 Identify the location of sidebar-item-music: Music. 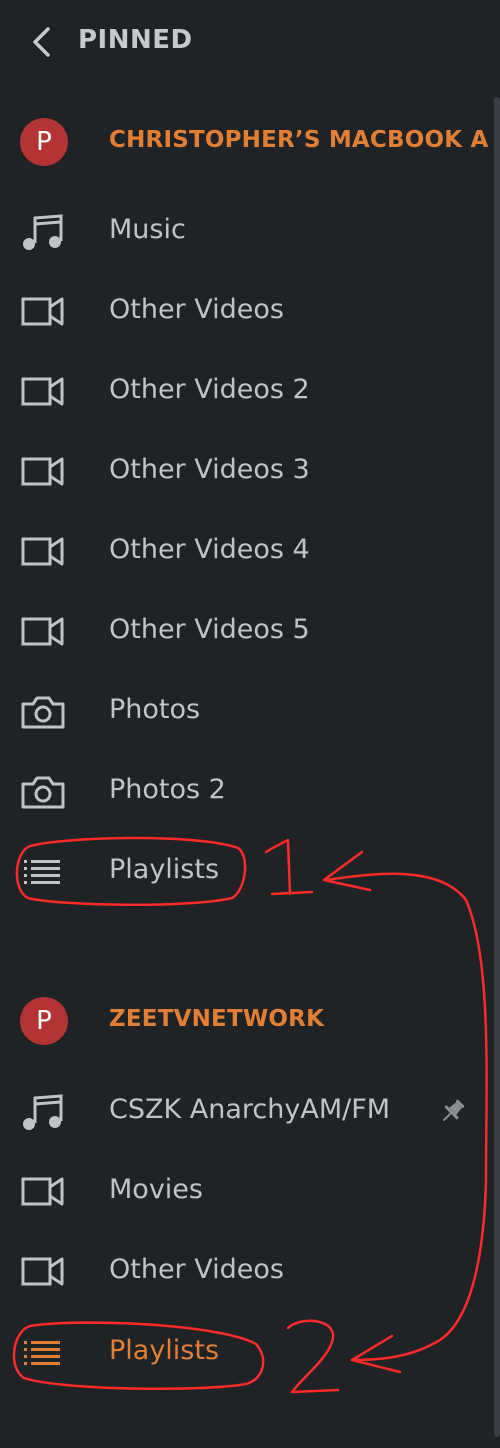
(250, 232).